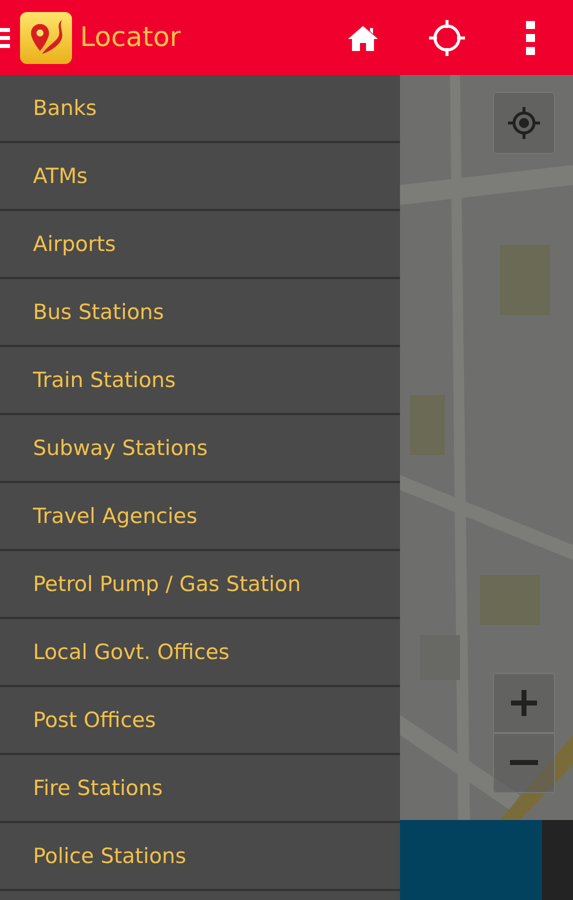  Describe the element at coordinates (5, 38) in the screenshot. I see `menu-icon` at that location.